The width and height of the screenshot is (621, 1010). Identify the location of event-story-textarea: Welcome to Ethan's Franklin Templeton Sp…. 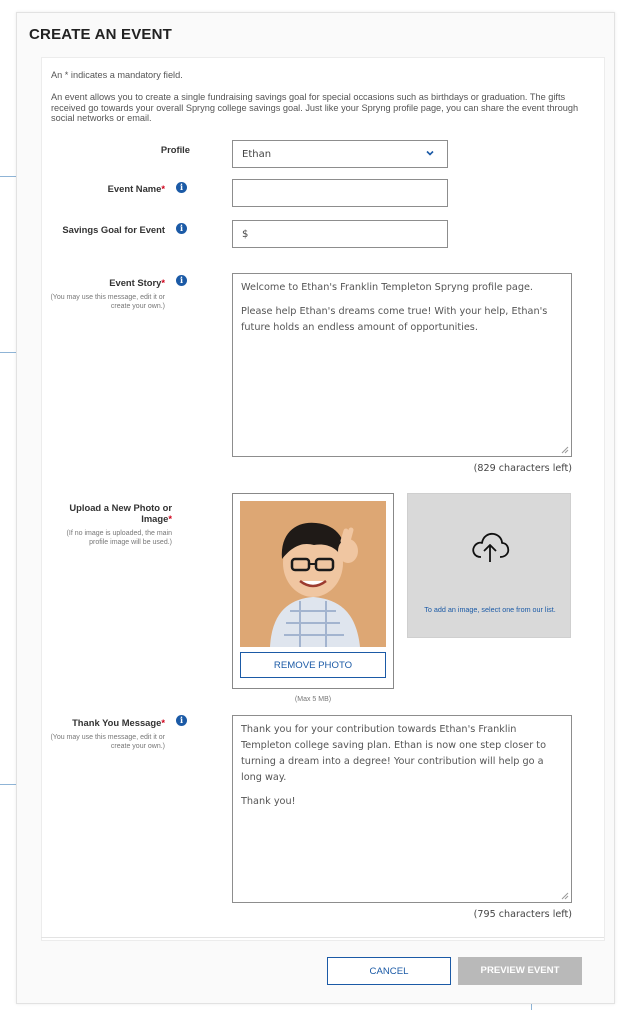
(402, 365).